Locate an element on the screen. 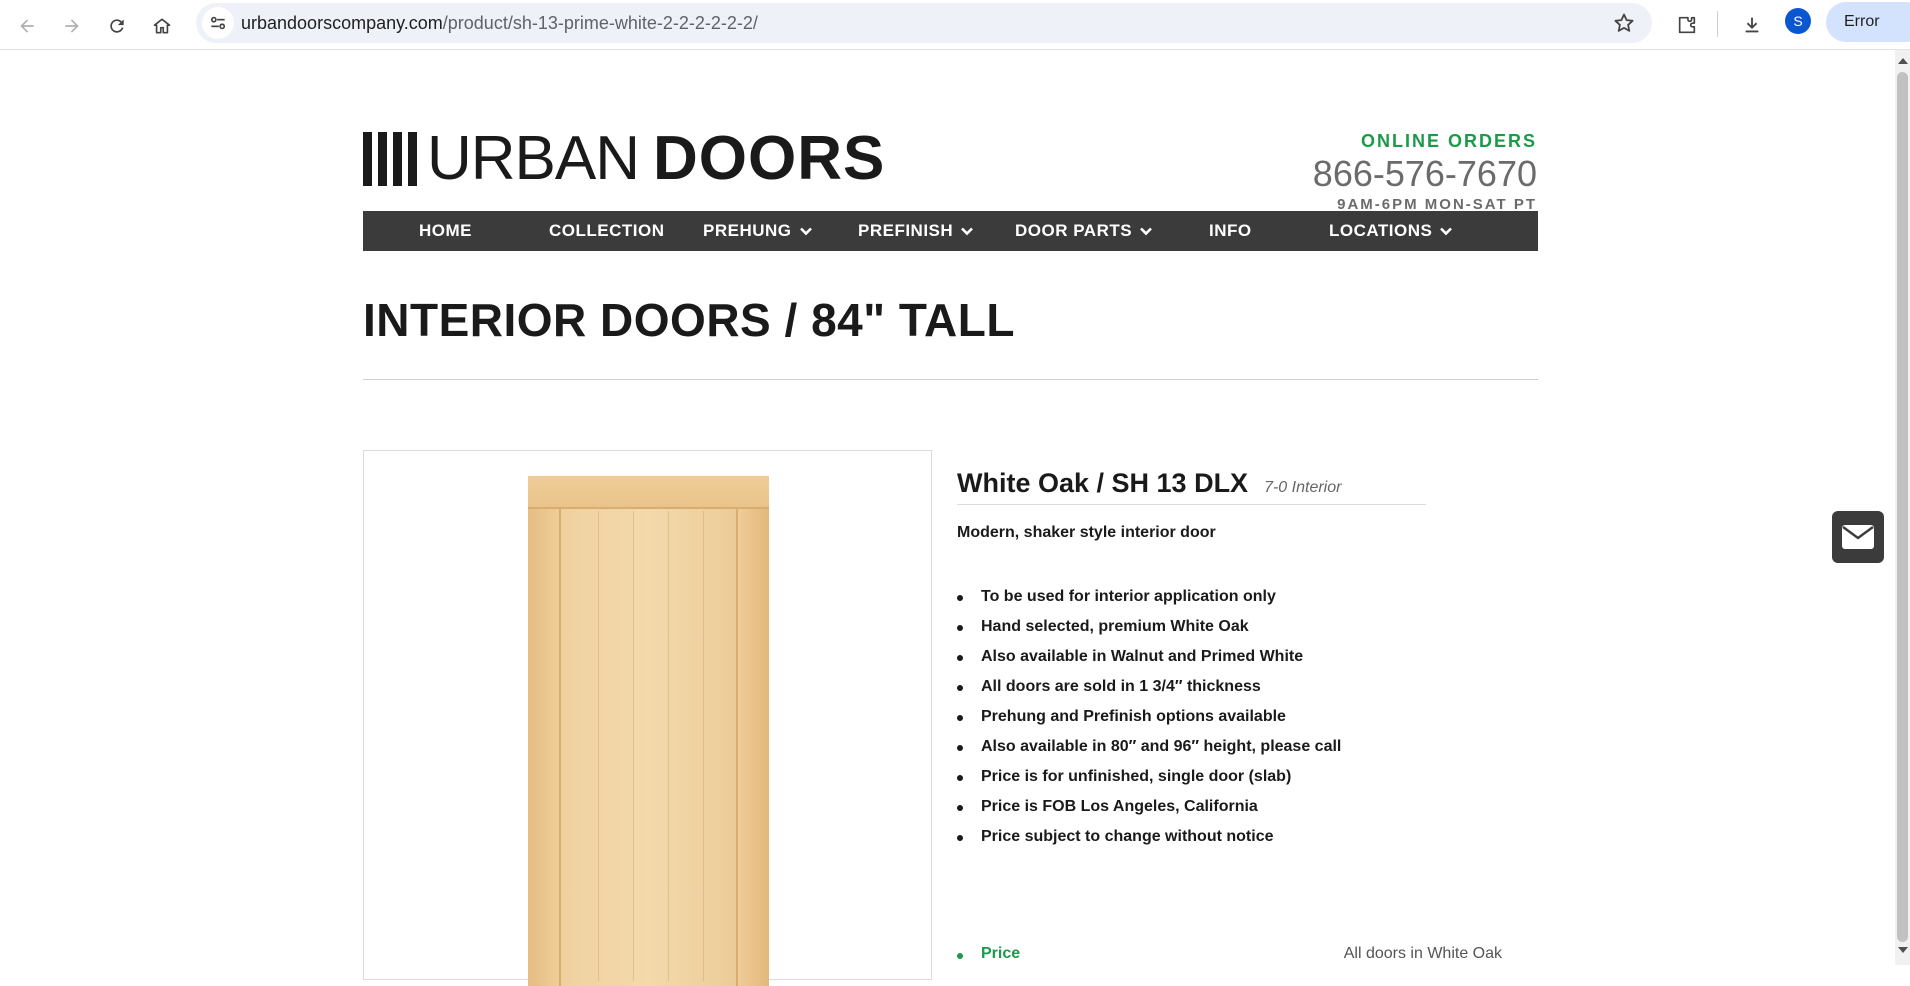  extensions-icon is located at coordinates (1687, 25).